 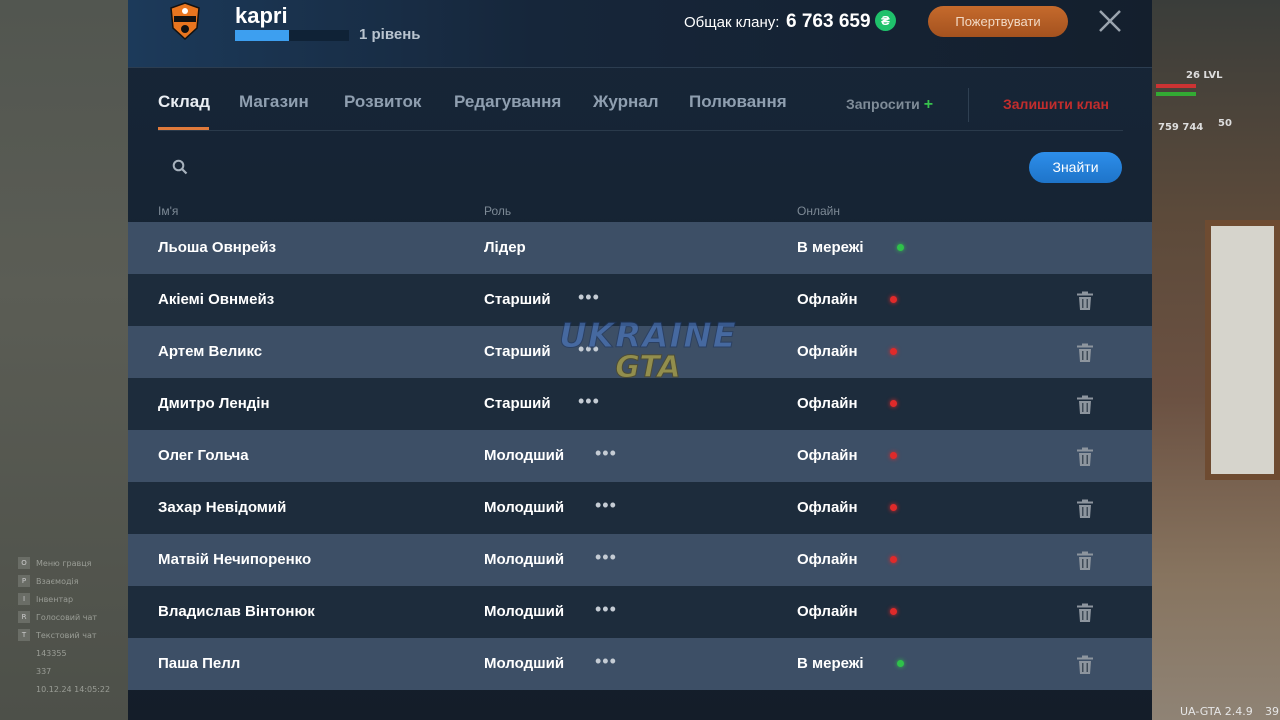 What do you see at coordinates (1242, 350) in the screenshot?
I see `background-board` at bounding box center [1242, 350].